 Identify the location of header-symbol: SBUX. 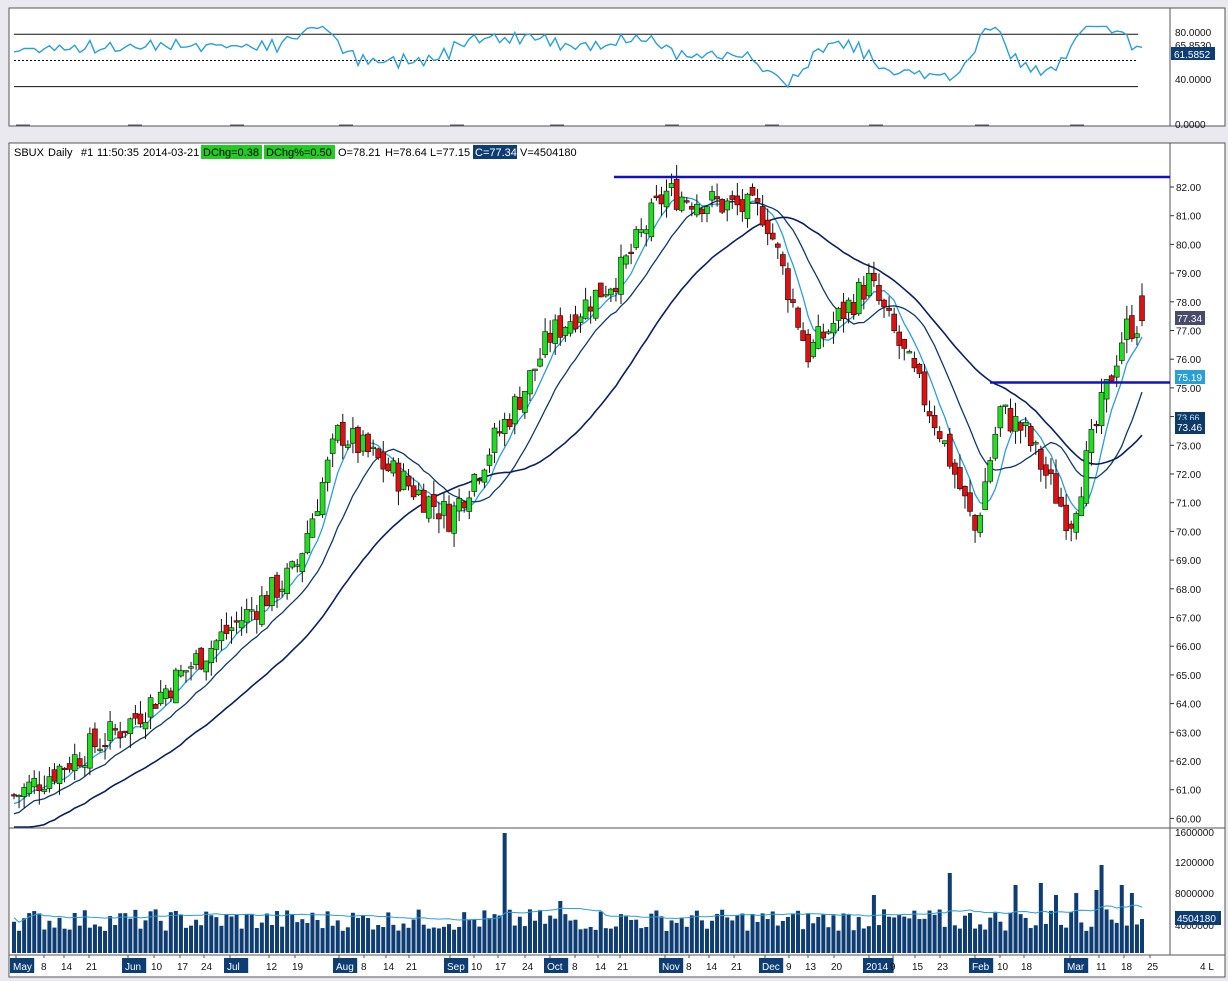
(29, 153).